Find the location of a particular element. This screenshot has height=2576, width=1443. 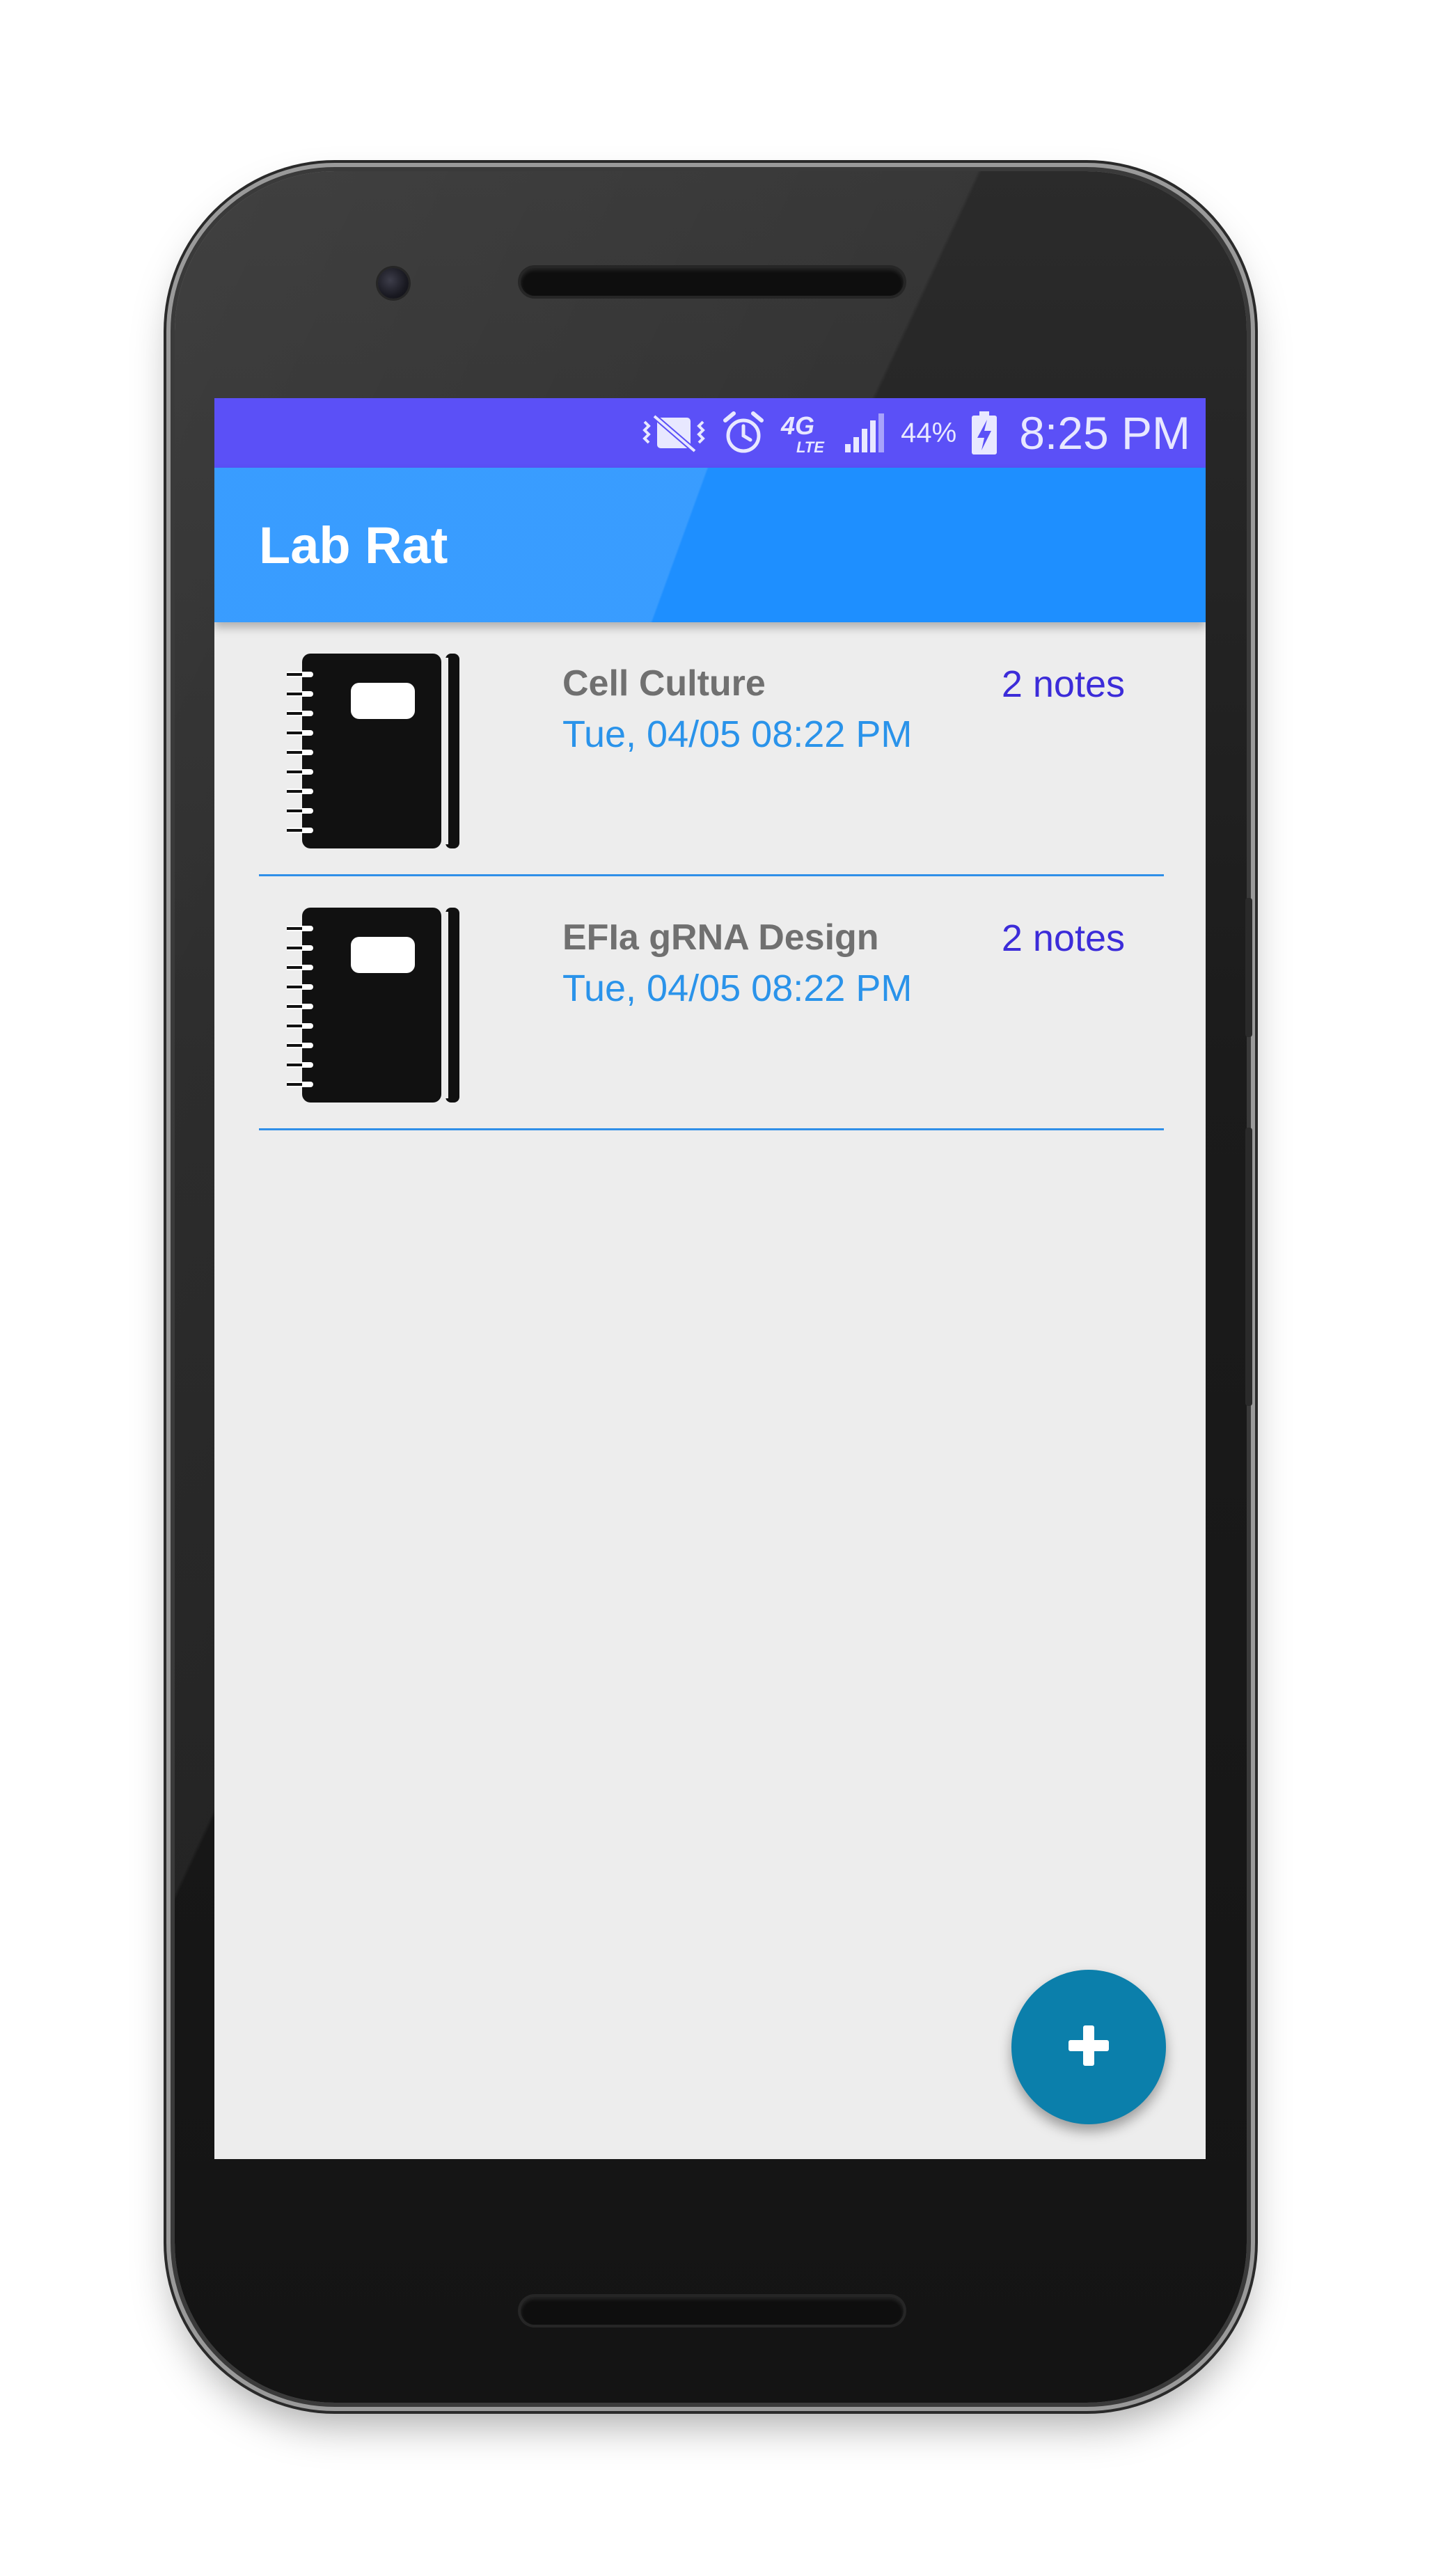

top-speaker is located at coordinates (712, 282).